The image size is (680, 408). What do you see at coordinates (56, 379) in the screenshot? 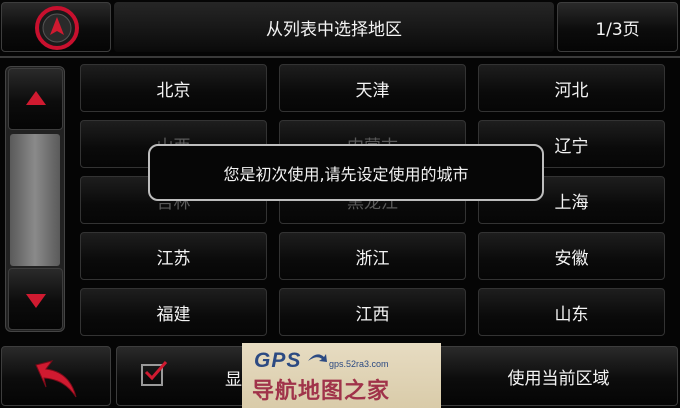
I see `back-arrow-icon` at bounding box center [56, 379].